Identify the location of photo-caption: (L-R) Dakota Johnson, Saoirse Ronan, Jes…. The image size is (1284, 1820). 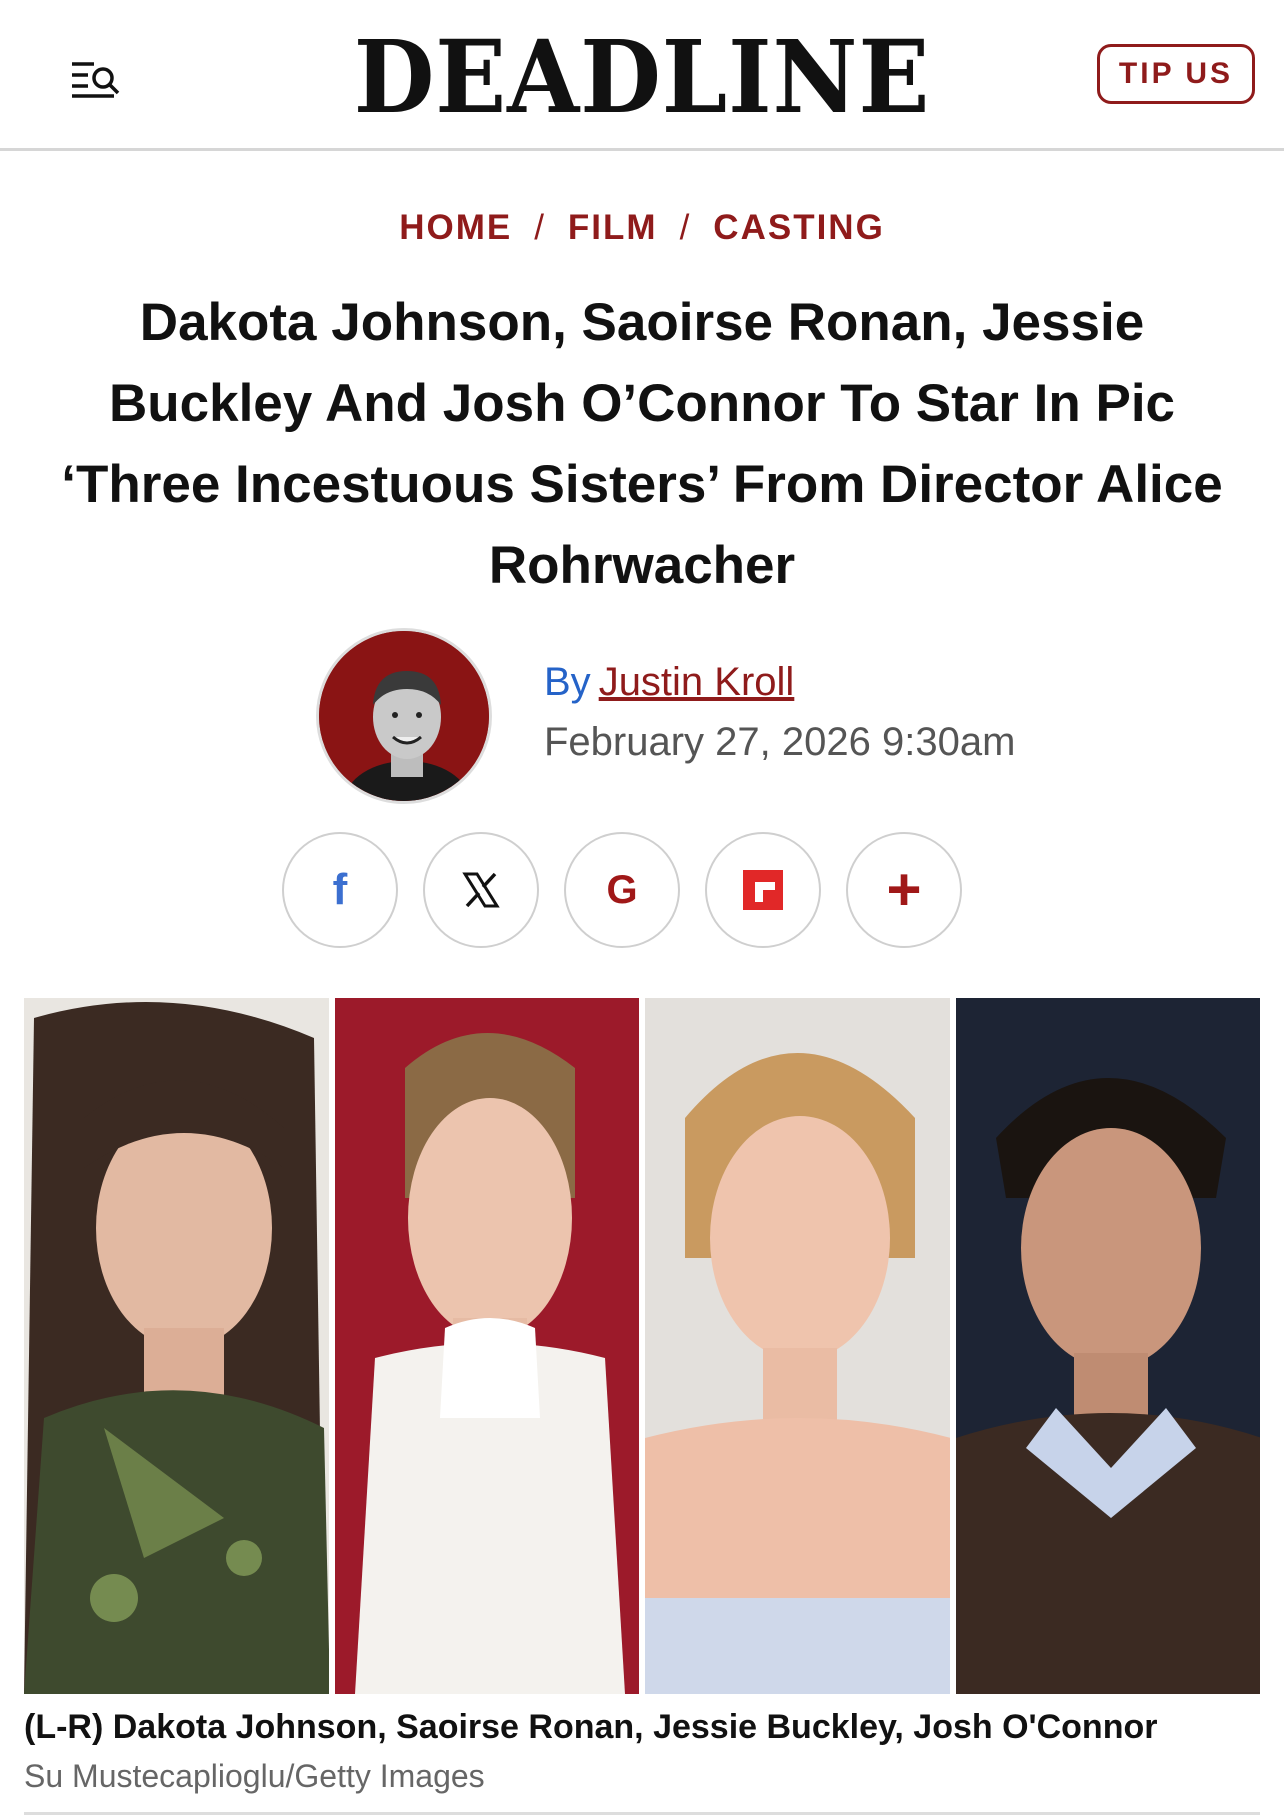
(591, 1727).